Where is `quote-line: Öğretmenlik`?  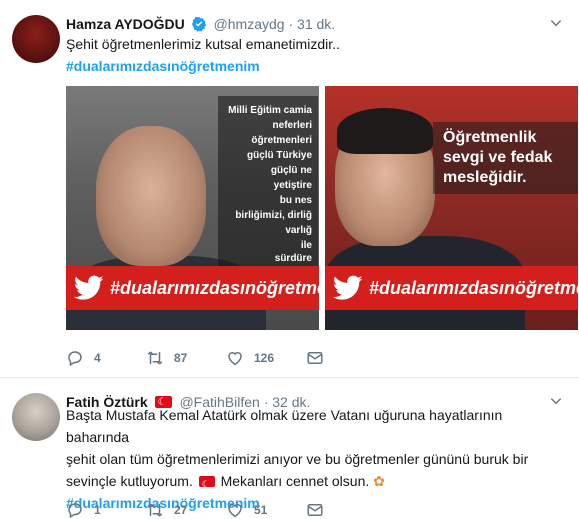 quote-line: Öğretmenlik is located at coordinates (490, 137).